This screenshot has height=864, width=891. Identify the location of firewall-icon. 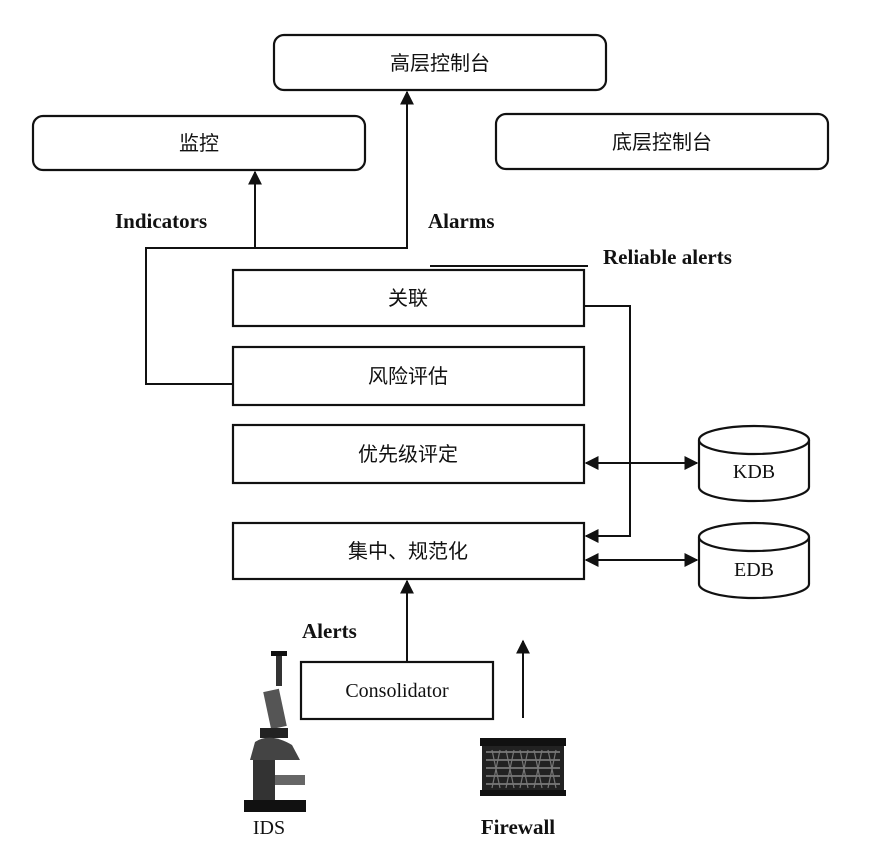
(523, 767).